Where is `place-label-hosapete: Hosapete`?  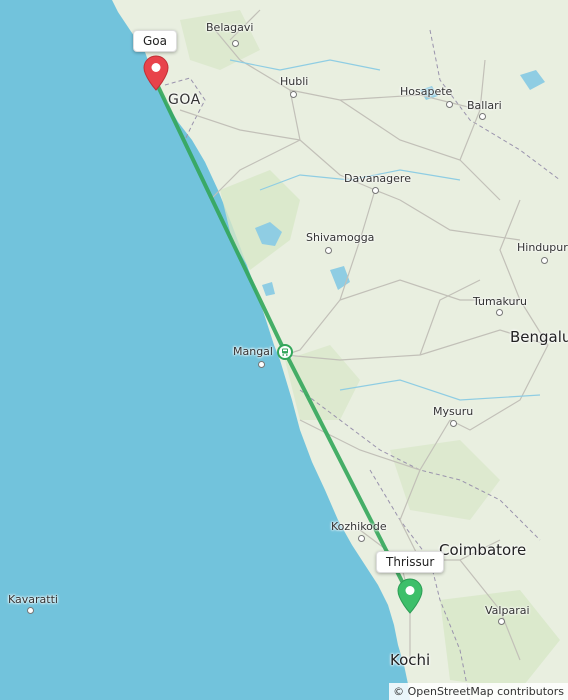 place-label-hosapete: Hosapete is located at coordinates (426, 91).